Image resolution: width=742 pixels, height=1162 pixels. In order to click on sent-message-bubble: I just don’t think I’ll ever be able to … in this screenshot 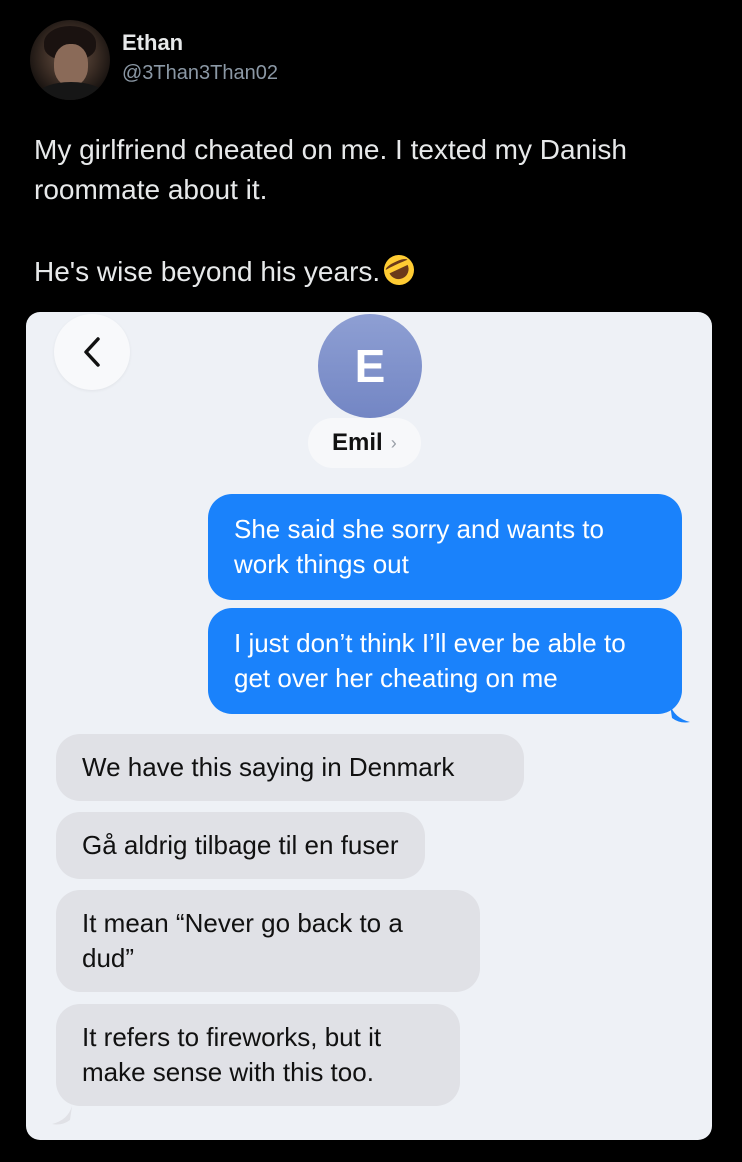, I will do `click(445, 661)`.